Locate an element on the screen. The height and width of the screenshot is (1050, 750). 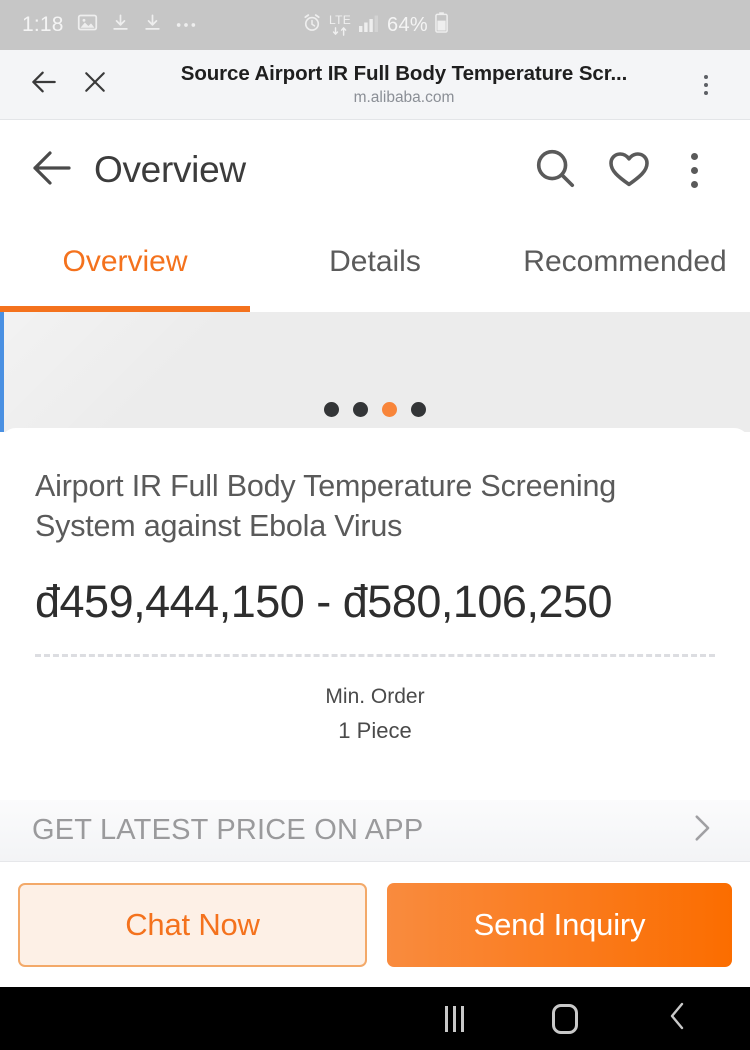
heart-icon is located at coordinates (629, 170).